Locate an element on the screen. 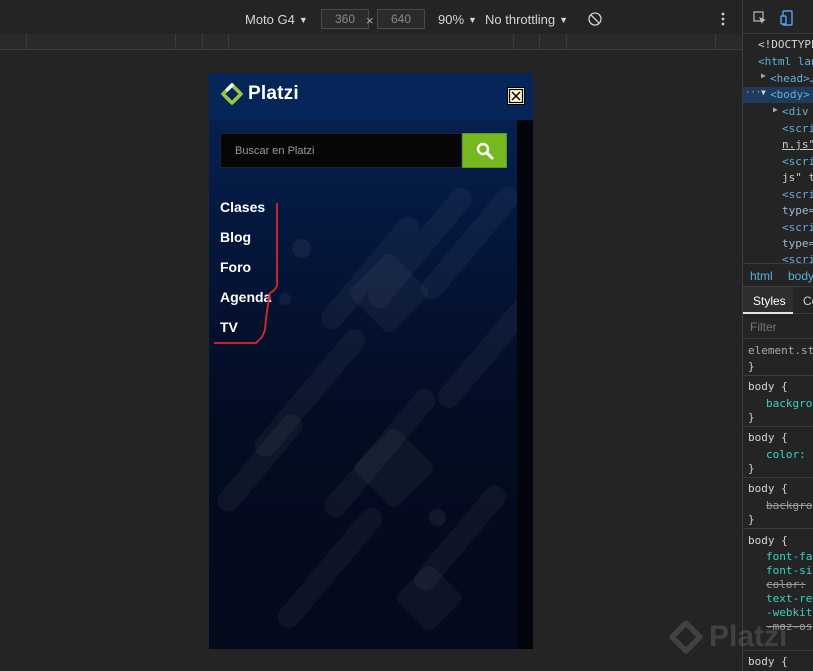 This screenshot has height=671, width=813. breadcrumb: html body is located at coordinates (778, 275).